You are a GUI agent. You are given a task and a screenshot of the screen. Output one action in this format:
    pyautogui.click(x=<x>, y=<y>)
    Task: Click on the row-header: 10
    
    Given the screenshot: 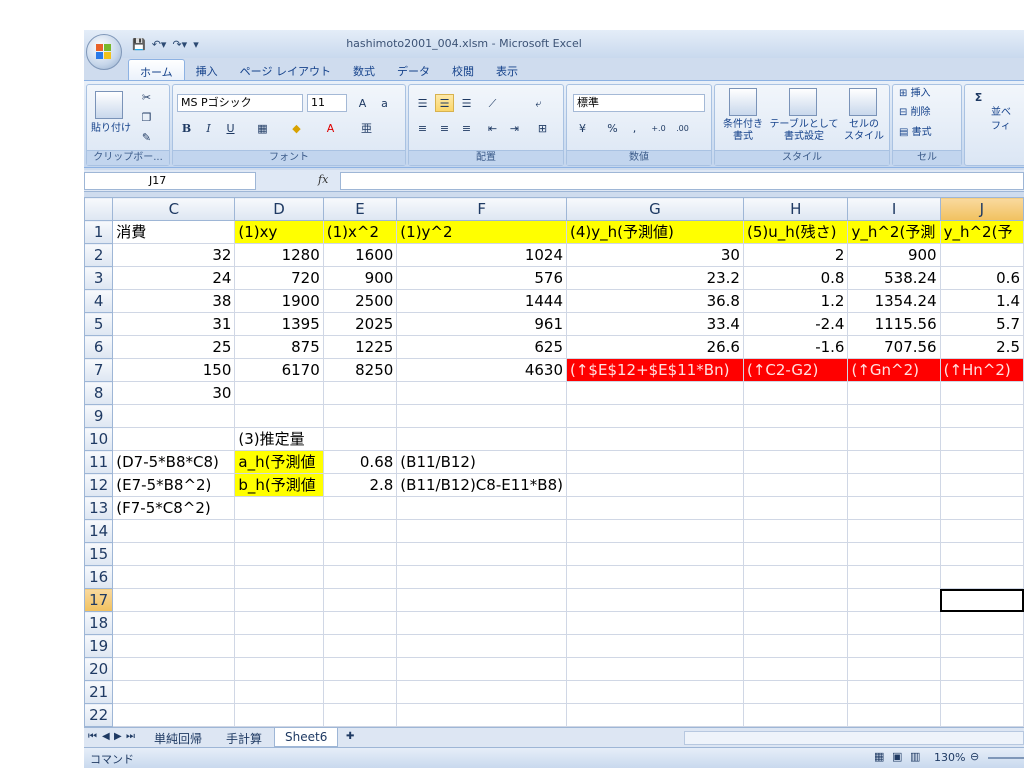 What is the action you would take?
    pyautogui.click(x=99, y=439)
    